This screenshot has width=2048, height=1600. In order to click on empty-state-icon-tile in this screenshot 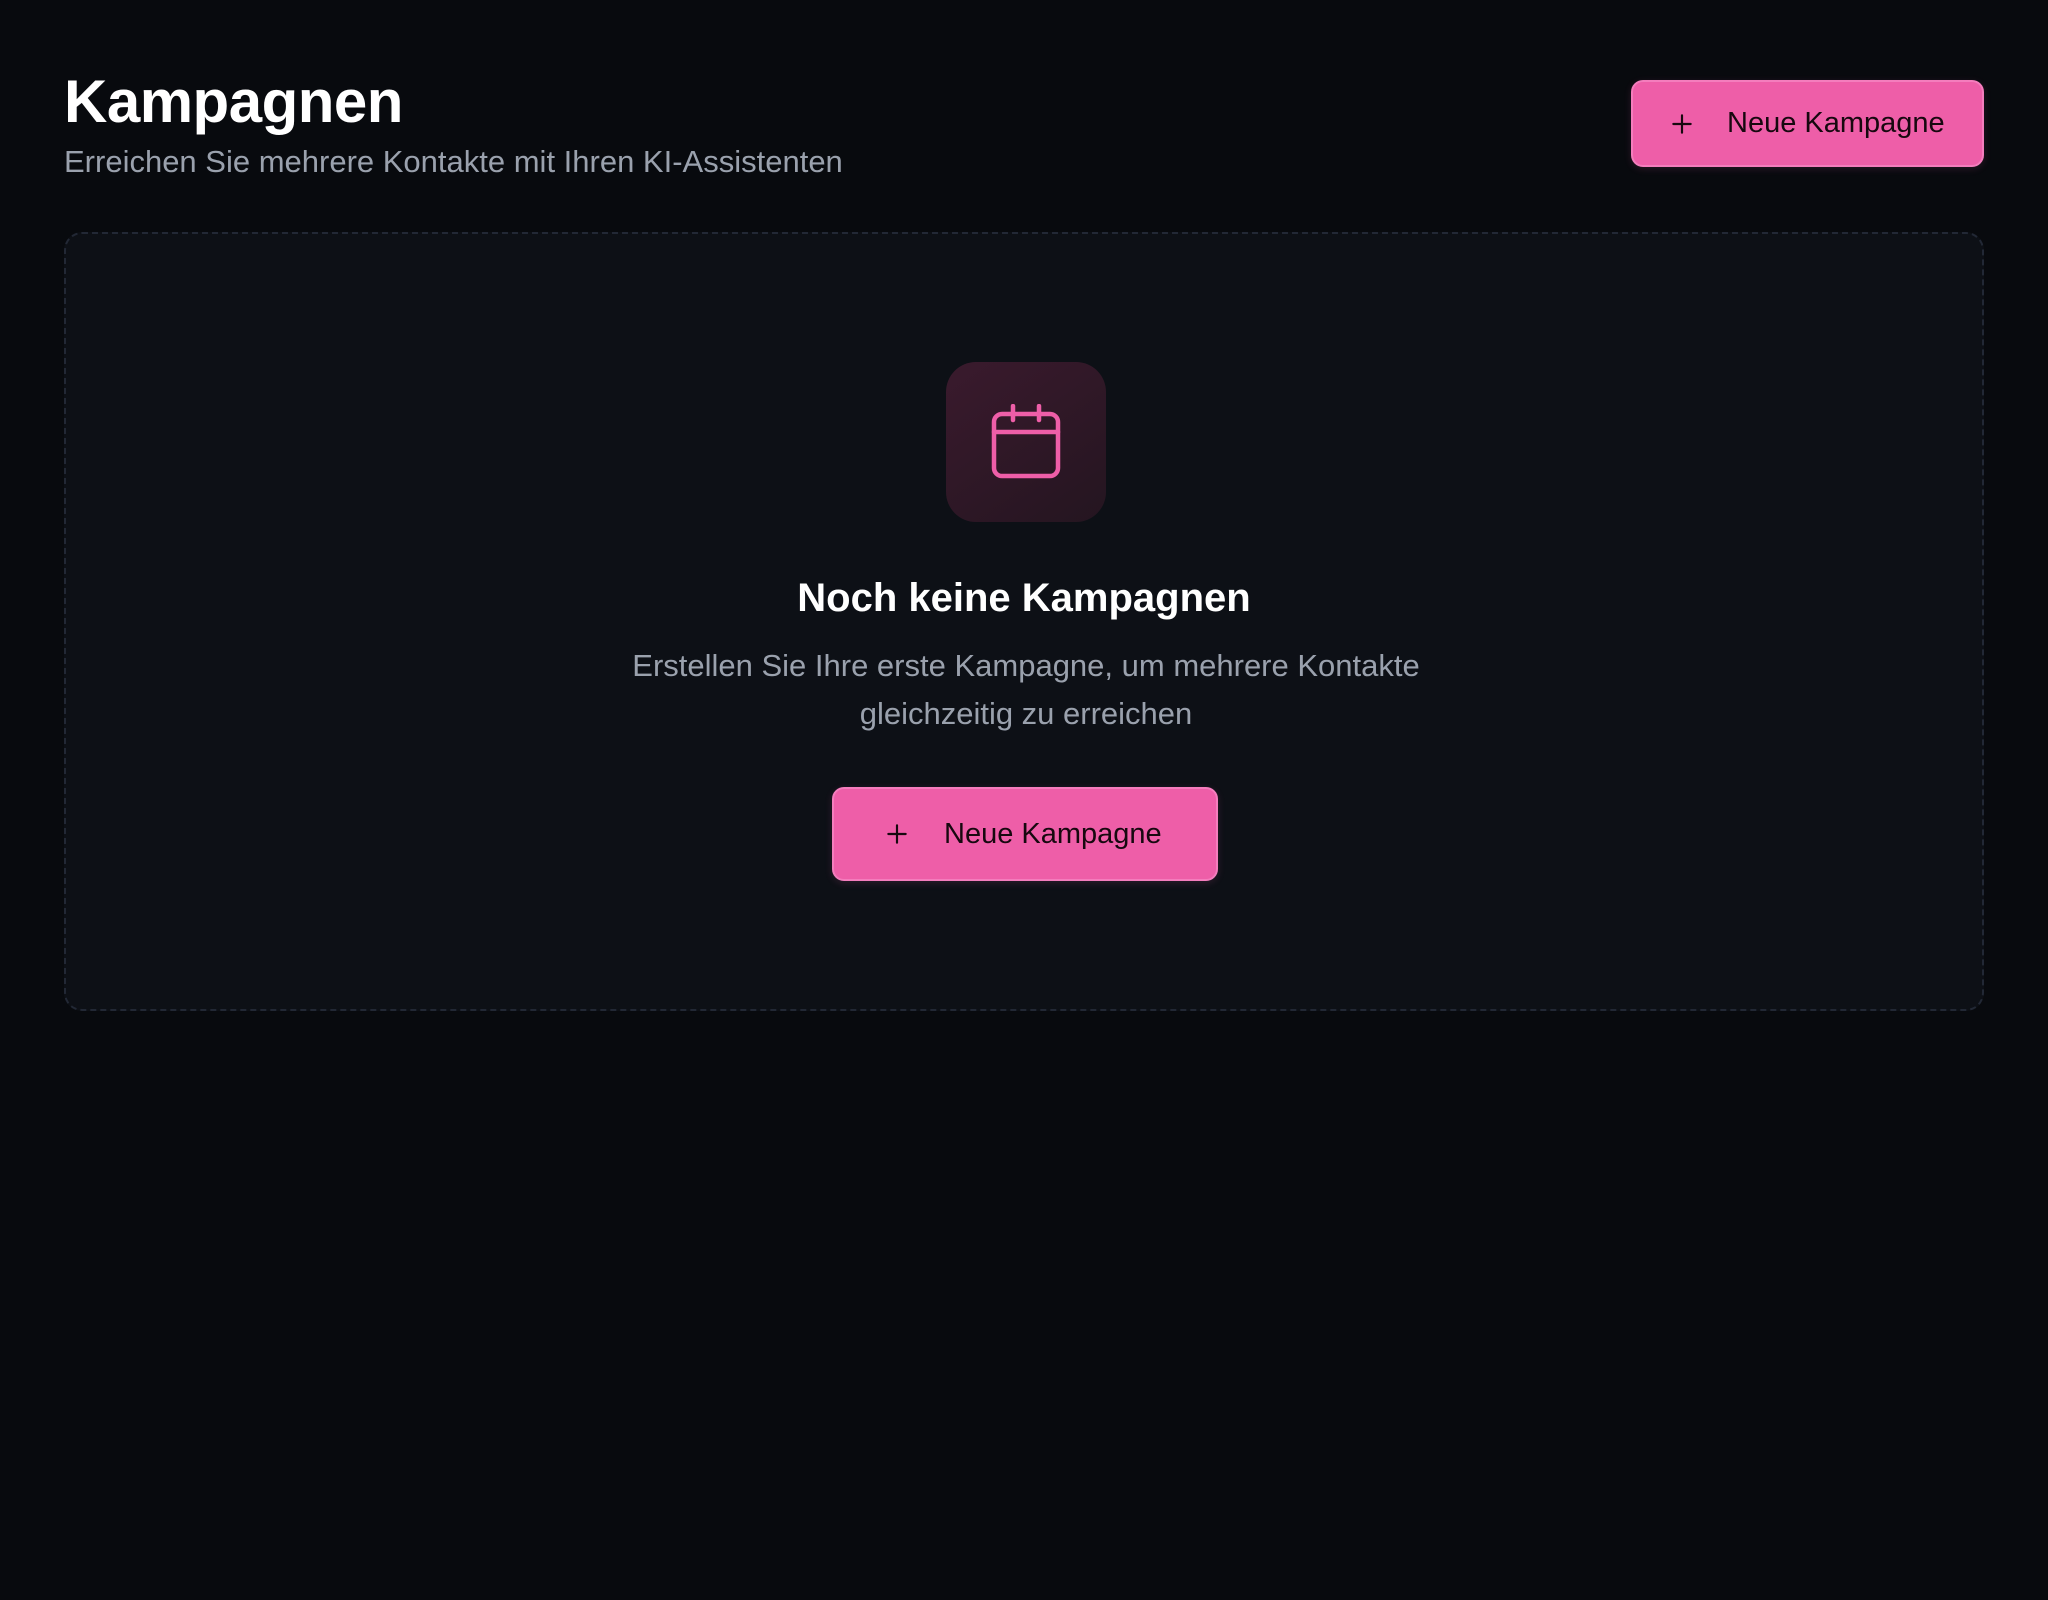, I will do `click(1026, 442)`.